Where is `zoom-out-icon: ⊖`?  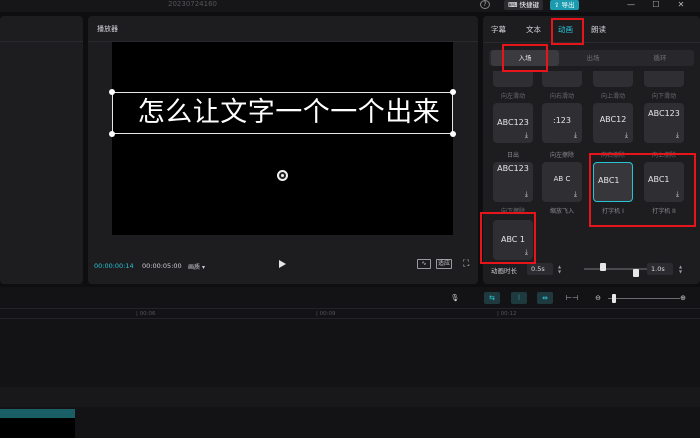 zoom-out-icon: ⊖ is located at coordinates (598, 298).